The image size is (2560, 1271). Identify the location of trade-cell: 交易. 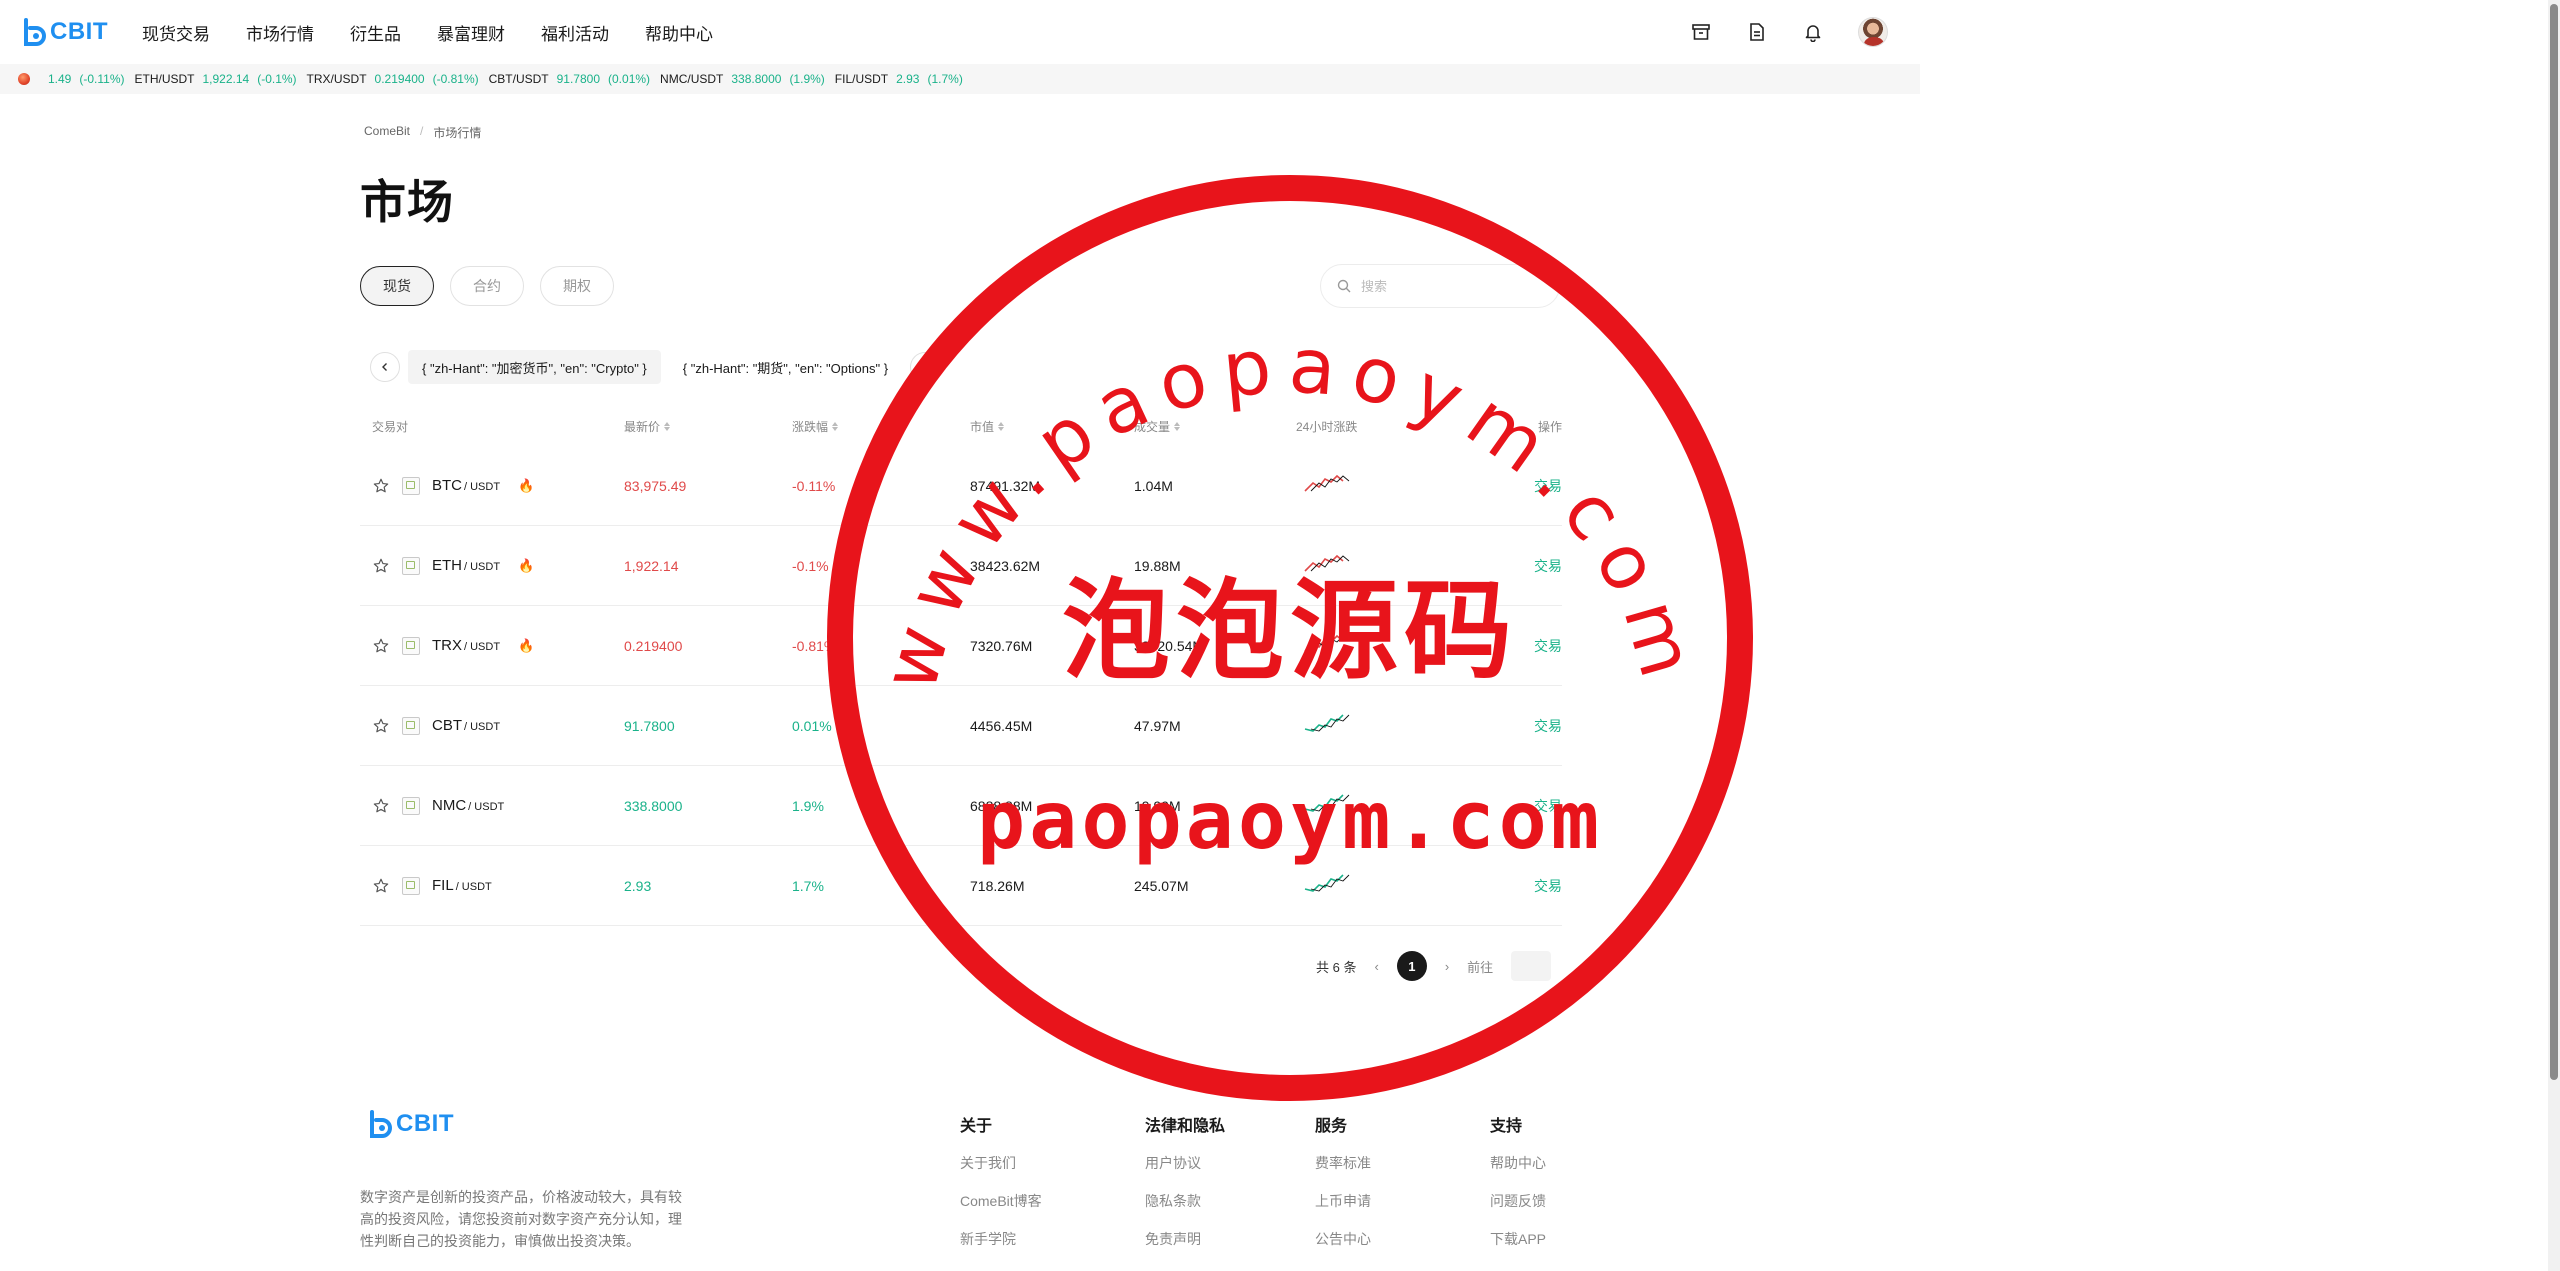
(1527, 886).